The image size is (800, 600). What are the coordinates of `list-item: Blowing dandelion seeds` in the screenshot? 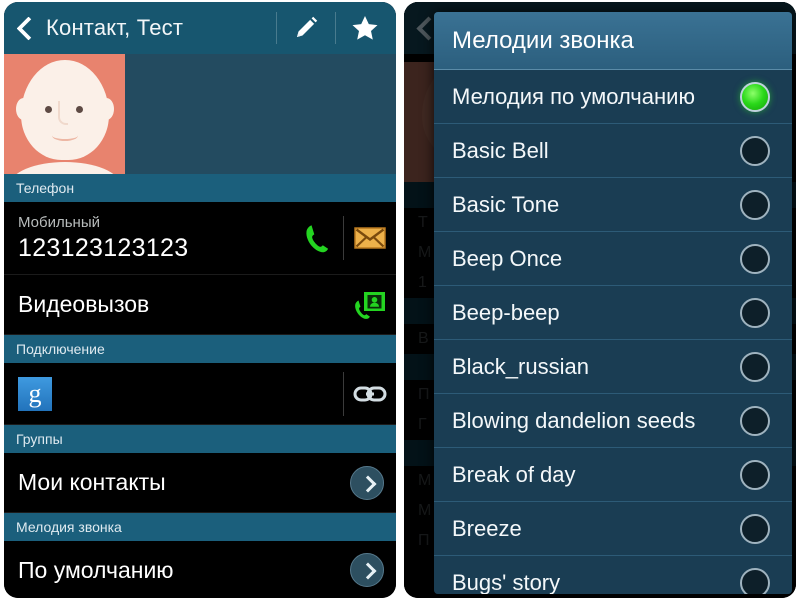 It's located at (613, 421).